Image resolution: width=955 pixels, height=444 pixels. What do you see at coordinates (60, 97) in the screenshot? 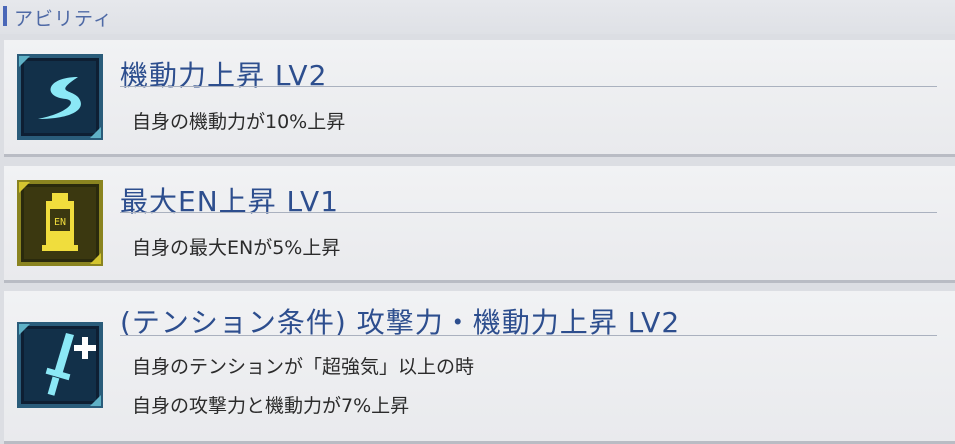
I see `speed-swoosh-icon` at bounding box center [60, 97].